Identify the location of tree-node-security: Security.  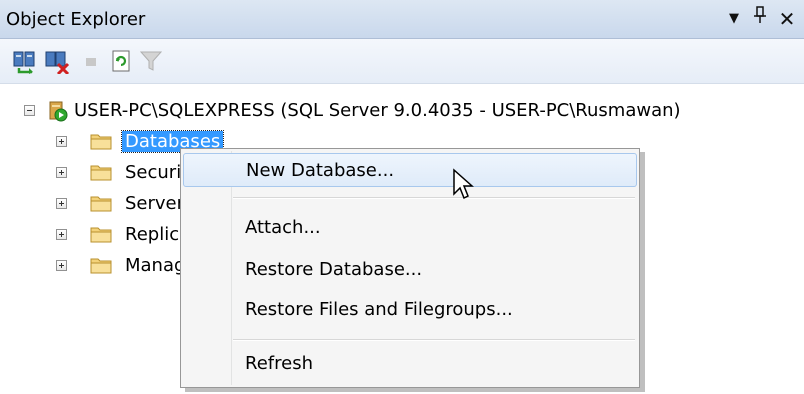
(99, 173).